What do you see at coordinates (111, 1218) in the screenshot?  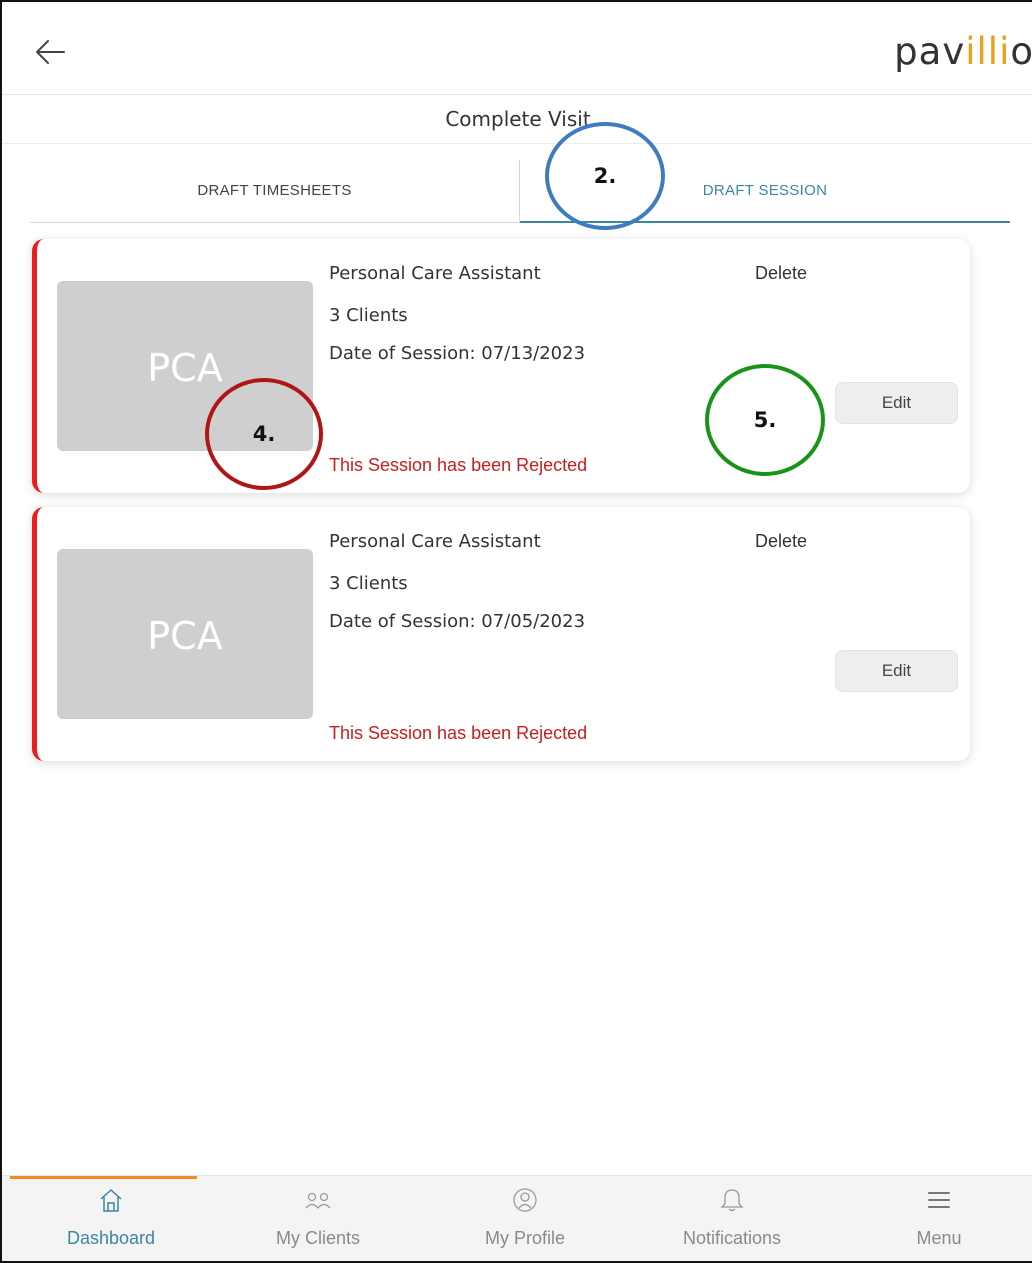 I see `nav-dashboard: Dashboard` at bounding box center [111, 1218].